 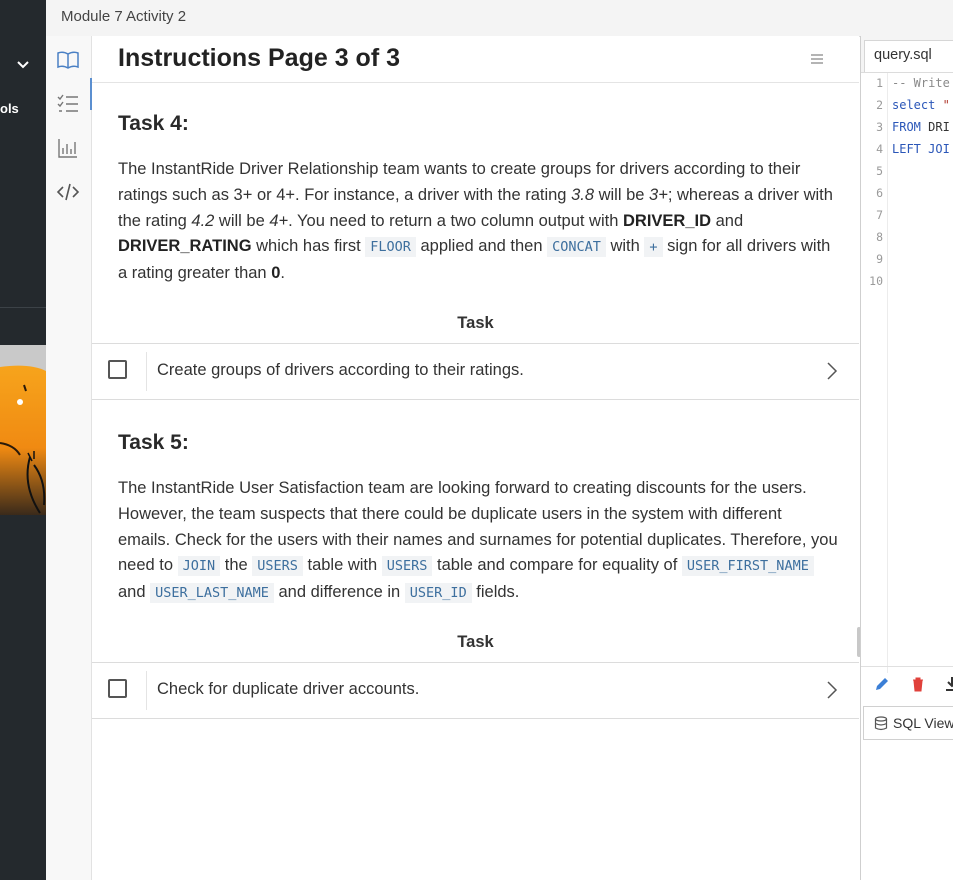 I want to click on italic-text: 4+, so click(x=279, y=220).